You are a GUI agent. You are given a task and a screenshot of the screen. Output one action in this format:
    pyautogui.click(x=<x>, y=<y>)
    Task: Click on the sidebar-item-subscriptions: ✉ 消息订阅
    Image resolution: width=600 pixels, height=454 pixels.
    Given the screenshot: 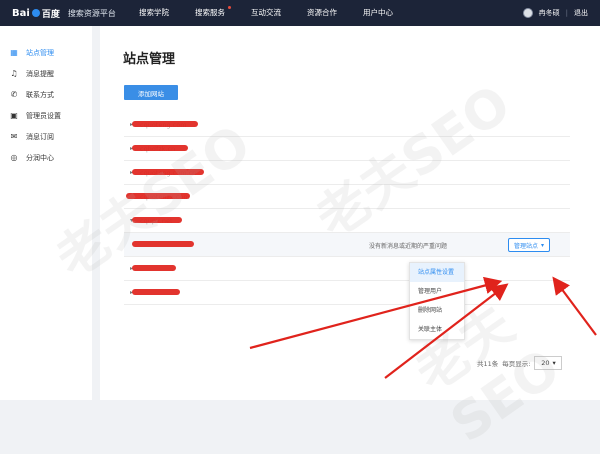 What is the action you would take?
    pyautogui.click(x=46, y=136)
    